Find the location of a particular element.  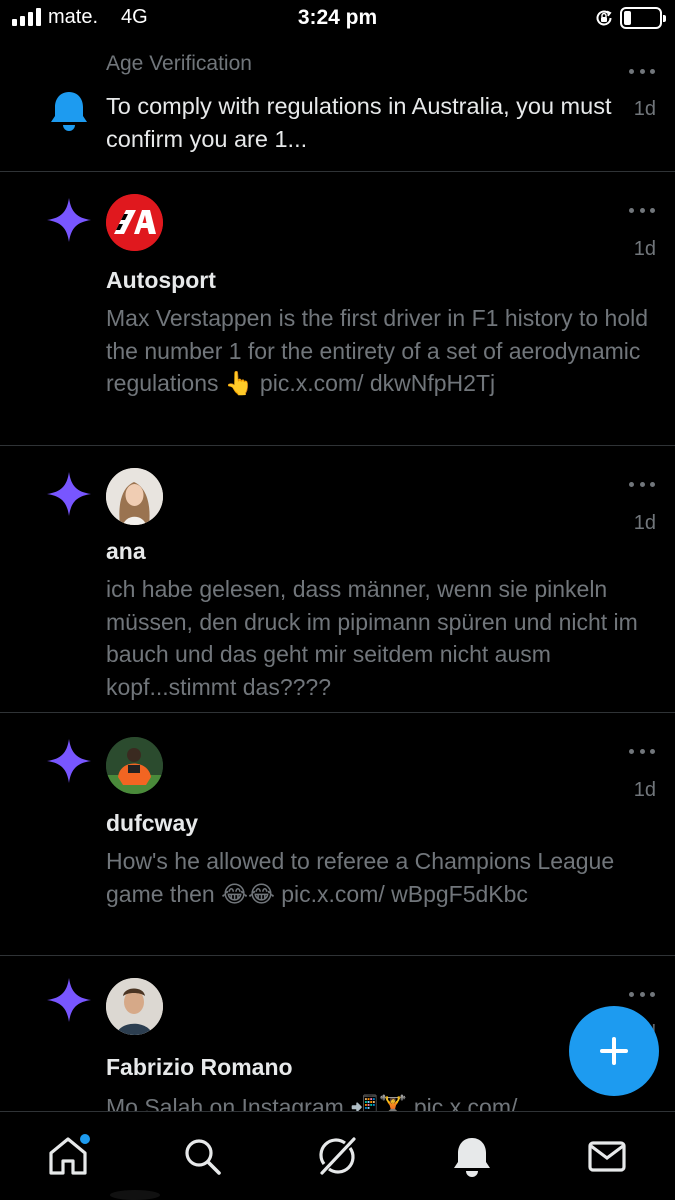

author-name: Fabrizio Romano is located at coordinates (199, 1067).